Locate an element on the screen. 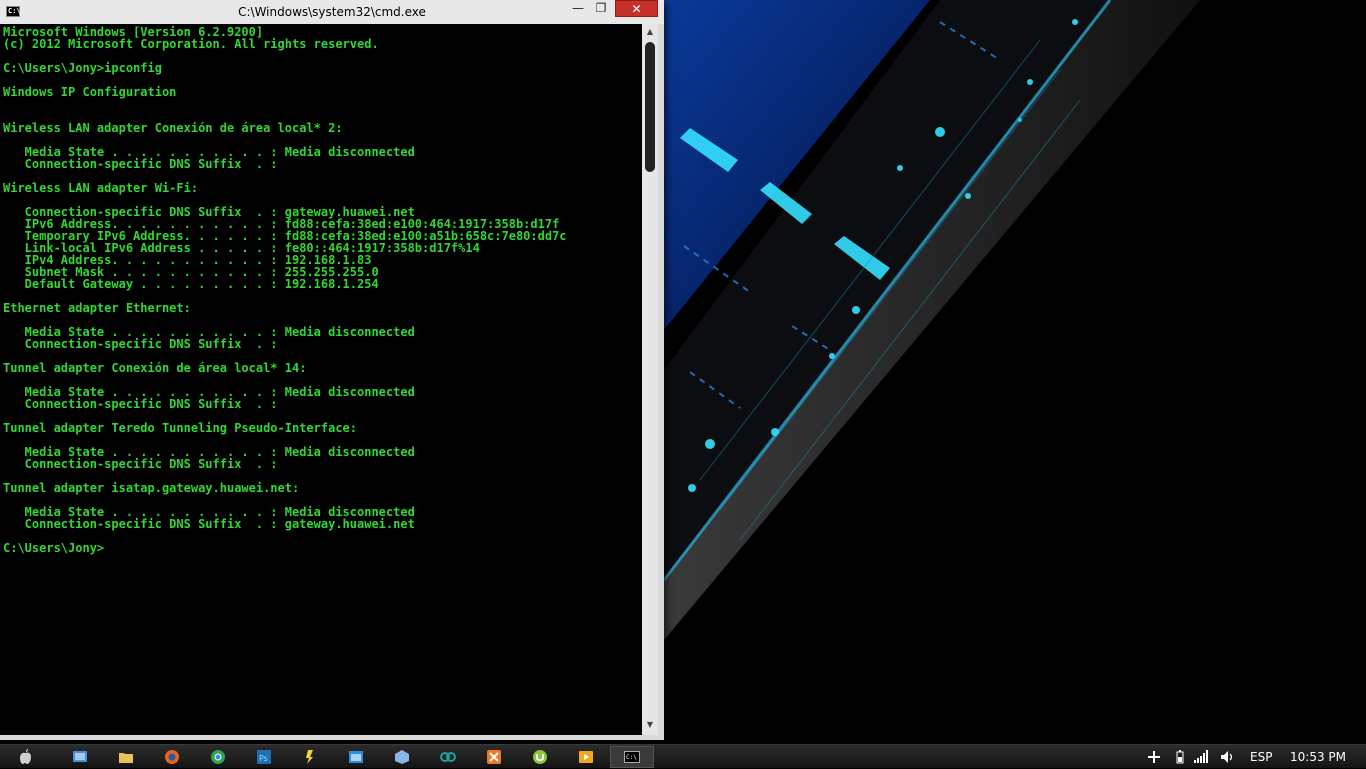  svg-text: Ps is located at coordinates (263, 758).